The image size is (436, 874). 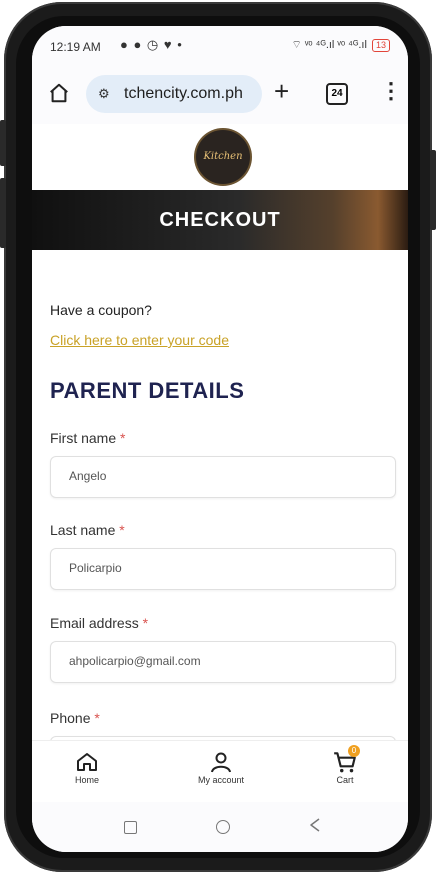 I want to click on recent-apps-icon, so click(x=130, y=827).